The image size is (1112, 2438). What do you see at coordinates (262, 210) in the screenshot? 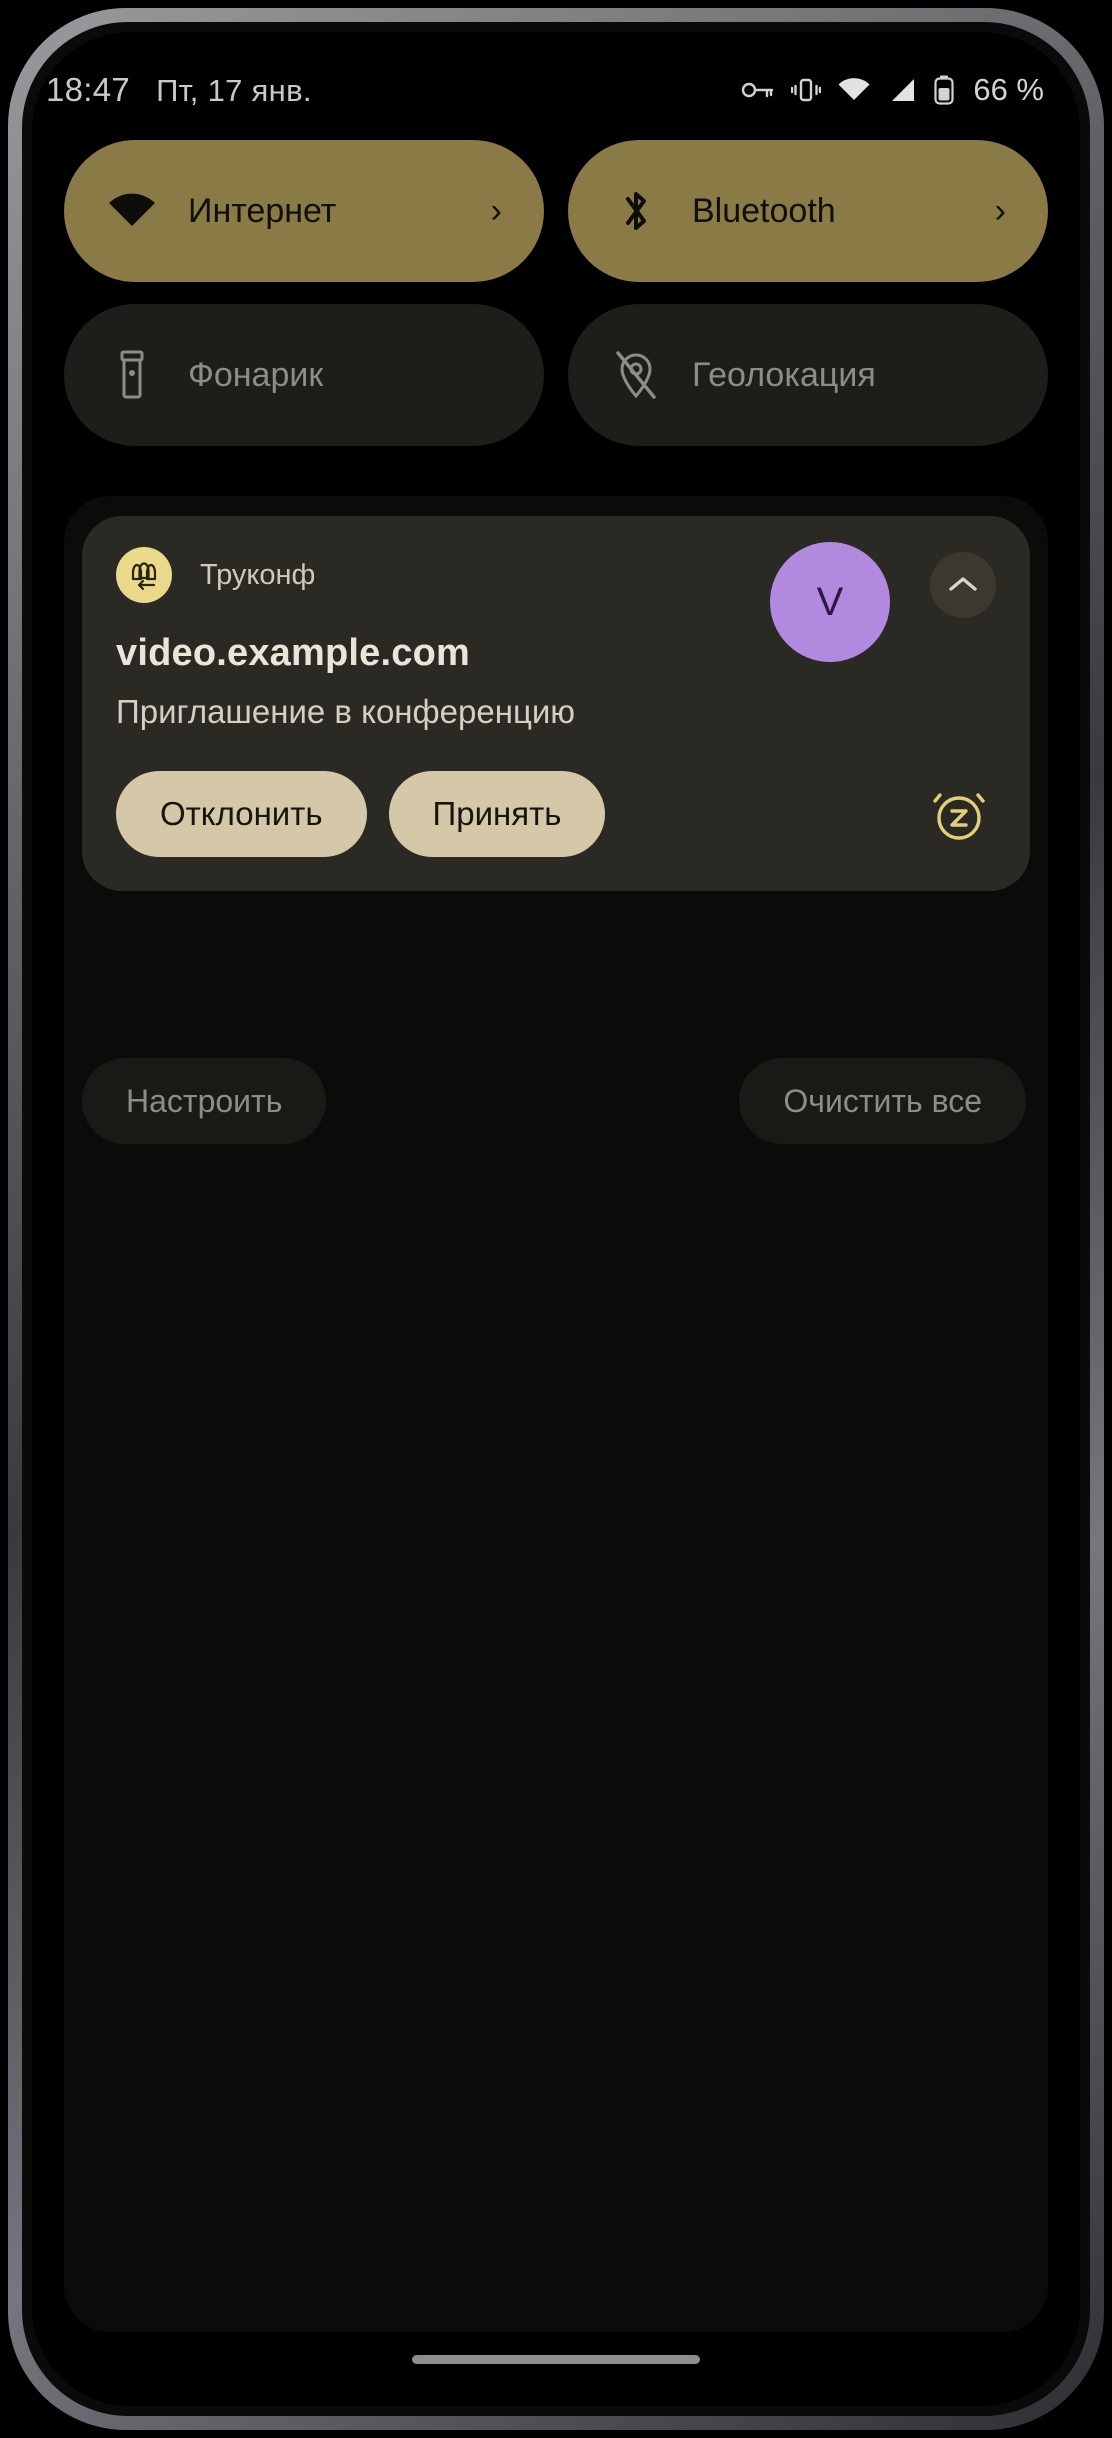
I see `qs-tile-label: Интернет` at bounding box center [262, 210].